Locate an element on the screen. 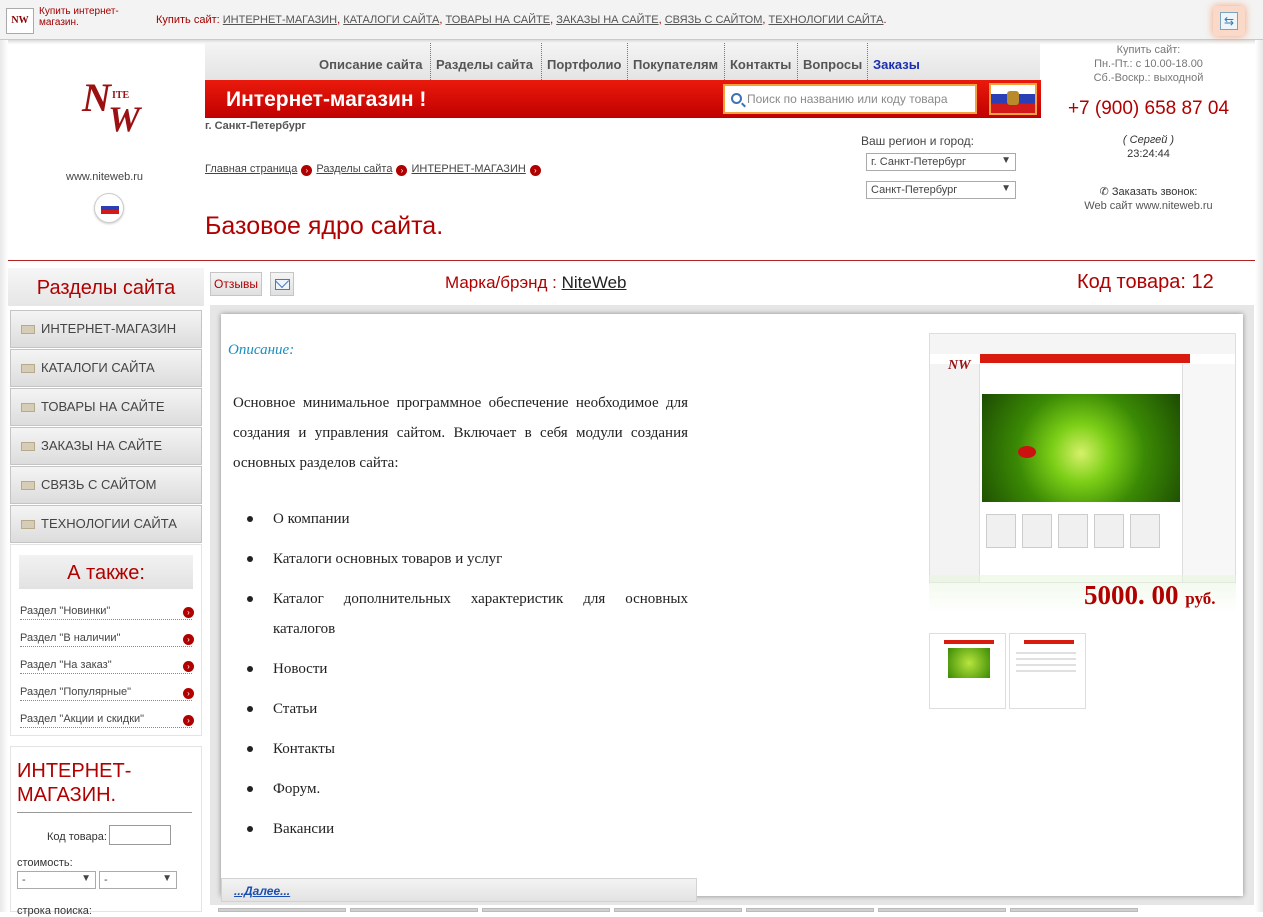 The width and height of the screenshot is (1263, 917). swap-button: ⇆ is located at coordinates (1229, 21).